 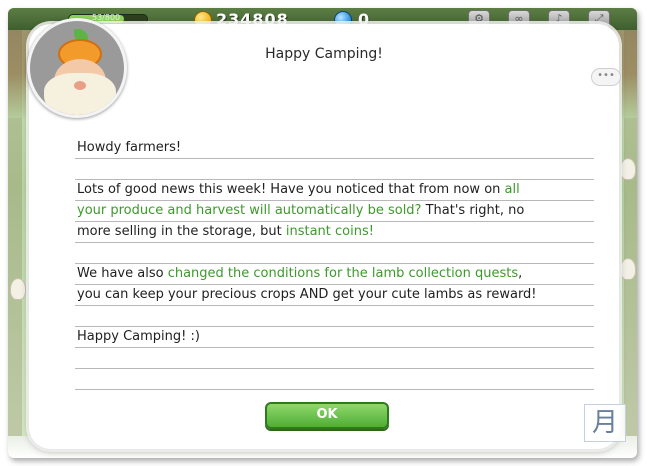 What do you see at coordinates (77, 68) in the screenshot?
I see `farmer-avatar` at bounding box center [77, 68].